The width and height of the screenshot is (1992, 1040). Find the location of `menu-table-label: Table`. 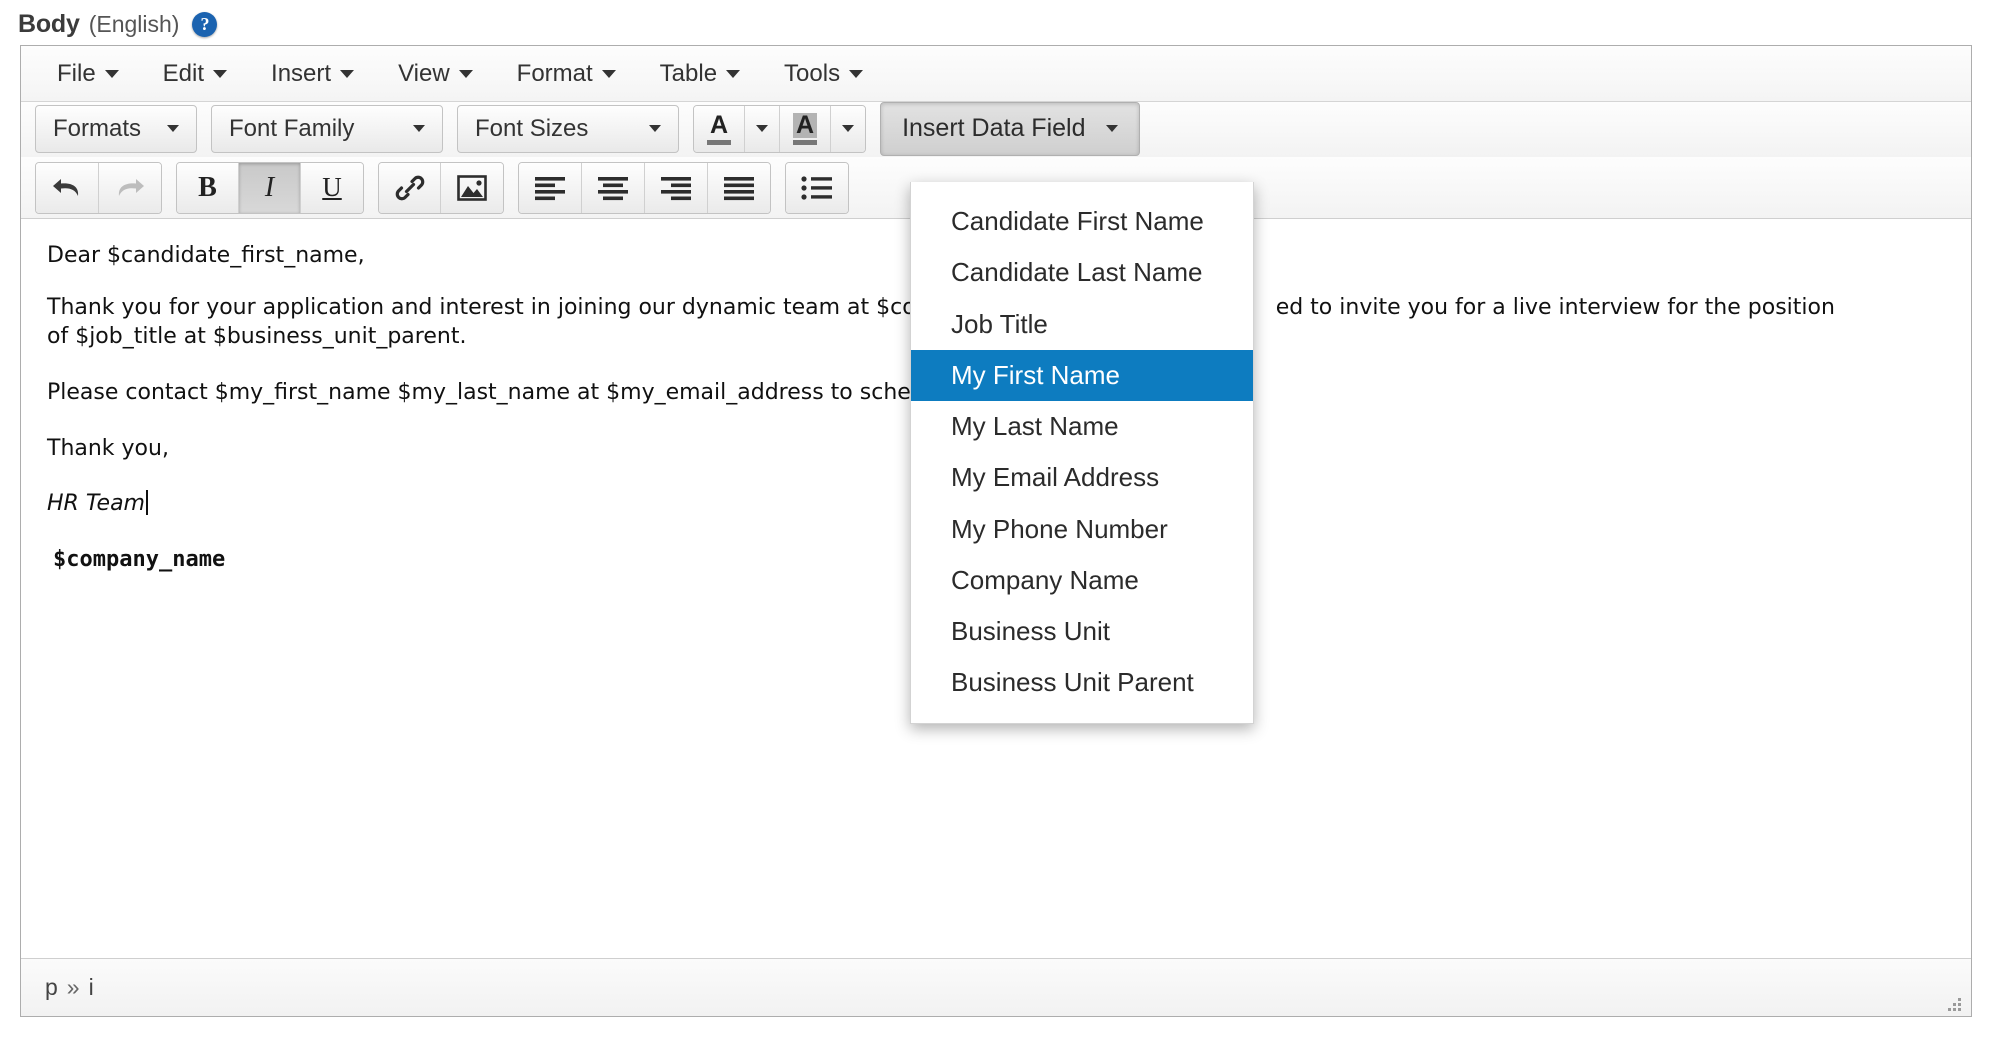

menu-table-label: Table is located at coordinates (688, 73).